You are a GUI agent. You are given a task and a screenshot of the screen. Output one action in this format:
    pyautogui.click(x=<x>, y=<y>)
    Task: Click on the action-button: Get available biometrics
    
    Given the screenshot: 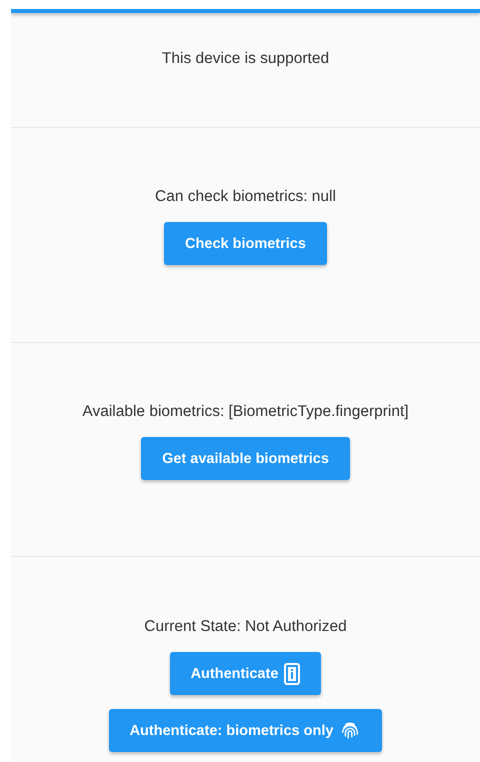 What is the action you would take?
    pyautogui.click(x=245, y=458)
    